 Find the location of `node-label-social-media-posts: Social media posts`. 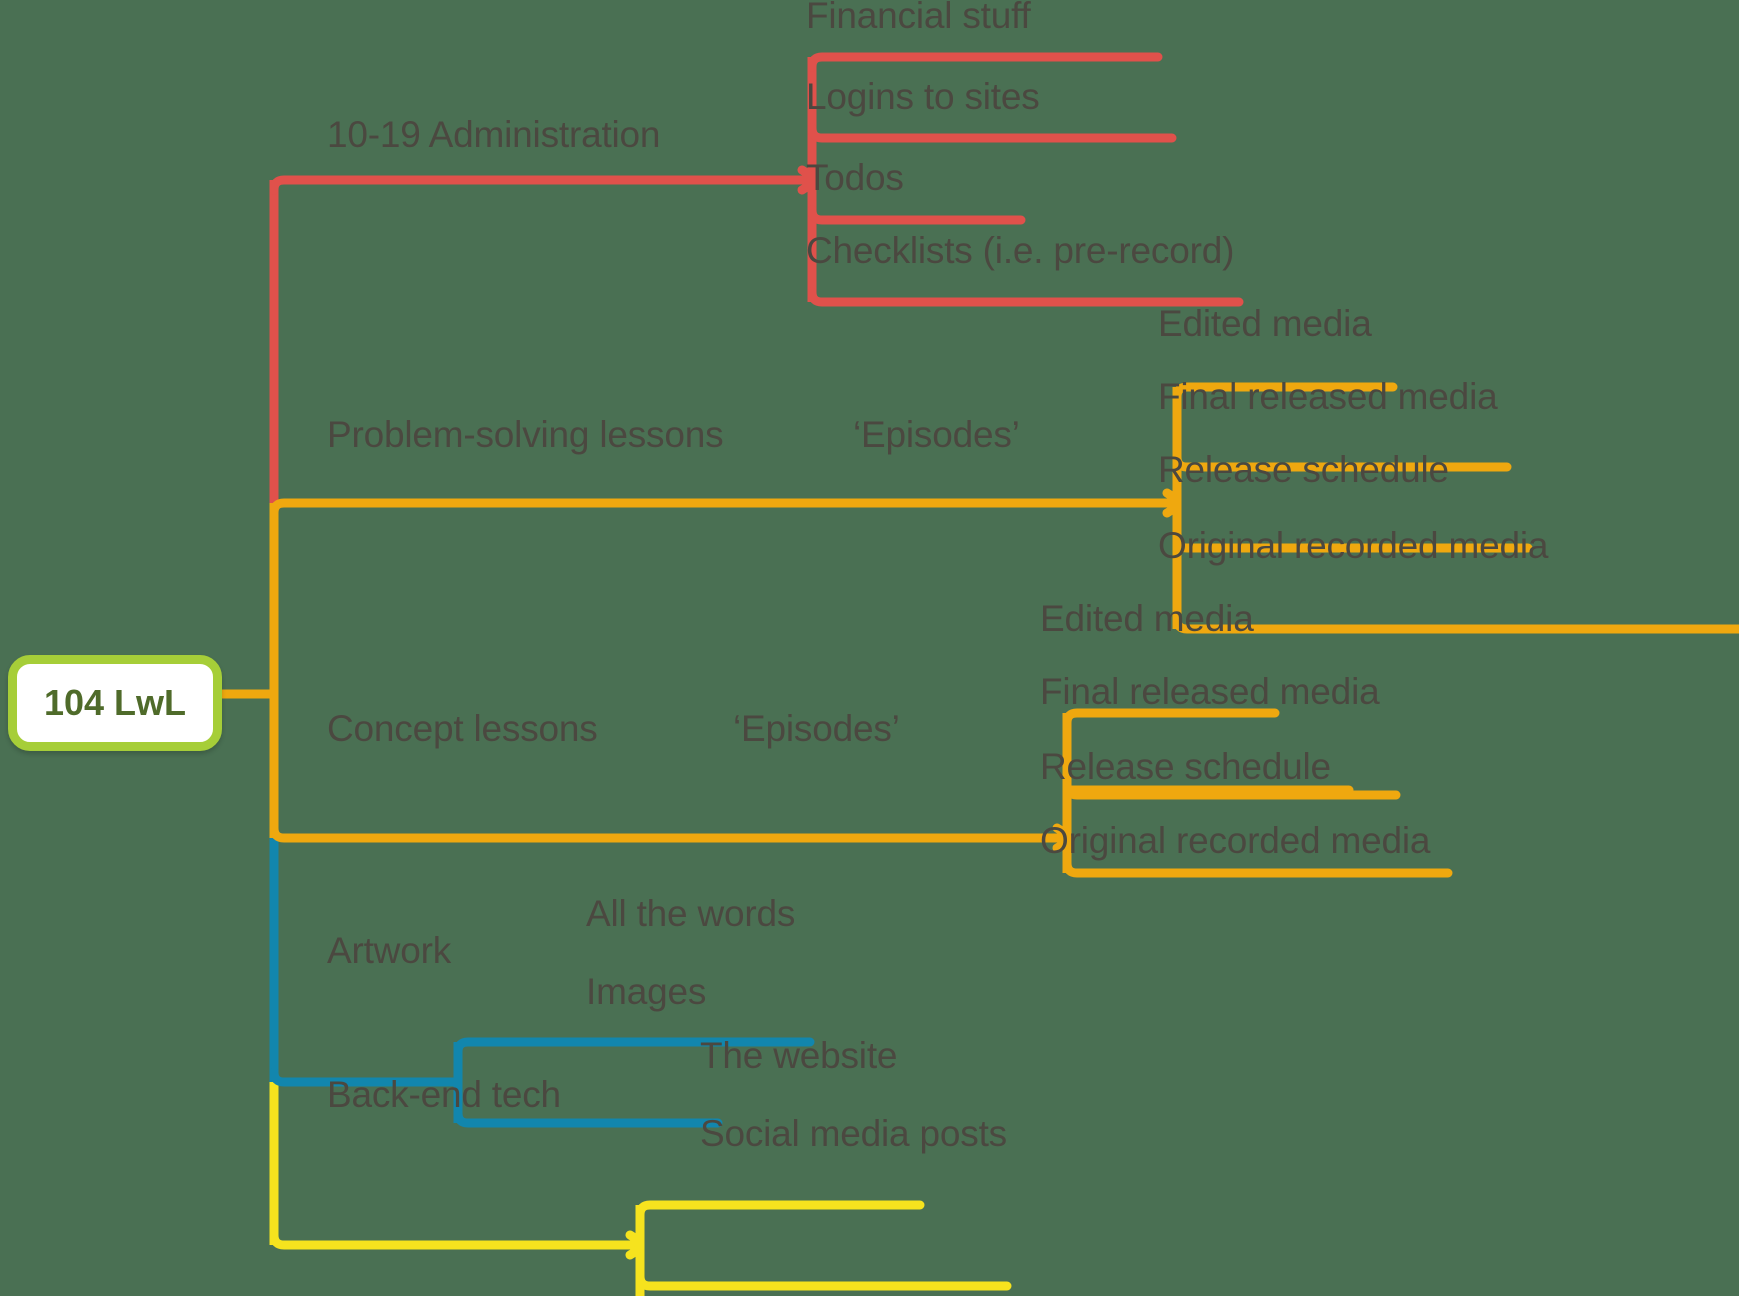

node-label-social-media-posts: Social media posts is located at coordinates (853, 1133).